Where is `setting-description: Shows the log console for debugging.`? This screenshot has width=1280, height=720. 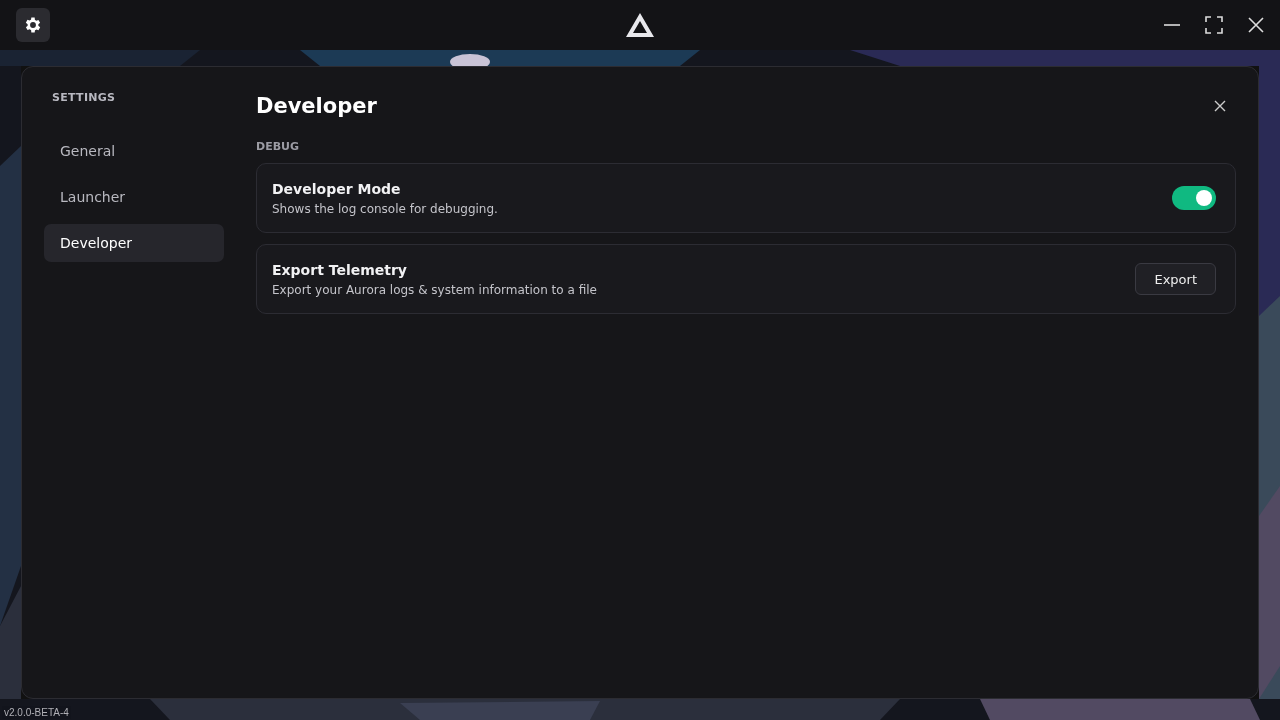 setting-description: Shows the log console for debugging. is located at coordinates (385, 208).